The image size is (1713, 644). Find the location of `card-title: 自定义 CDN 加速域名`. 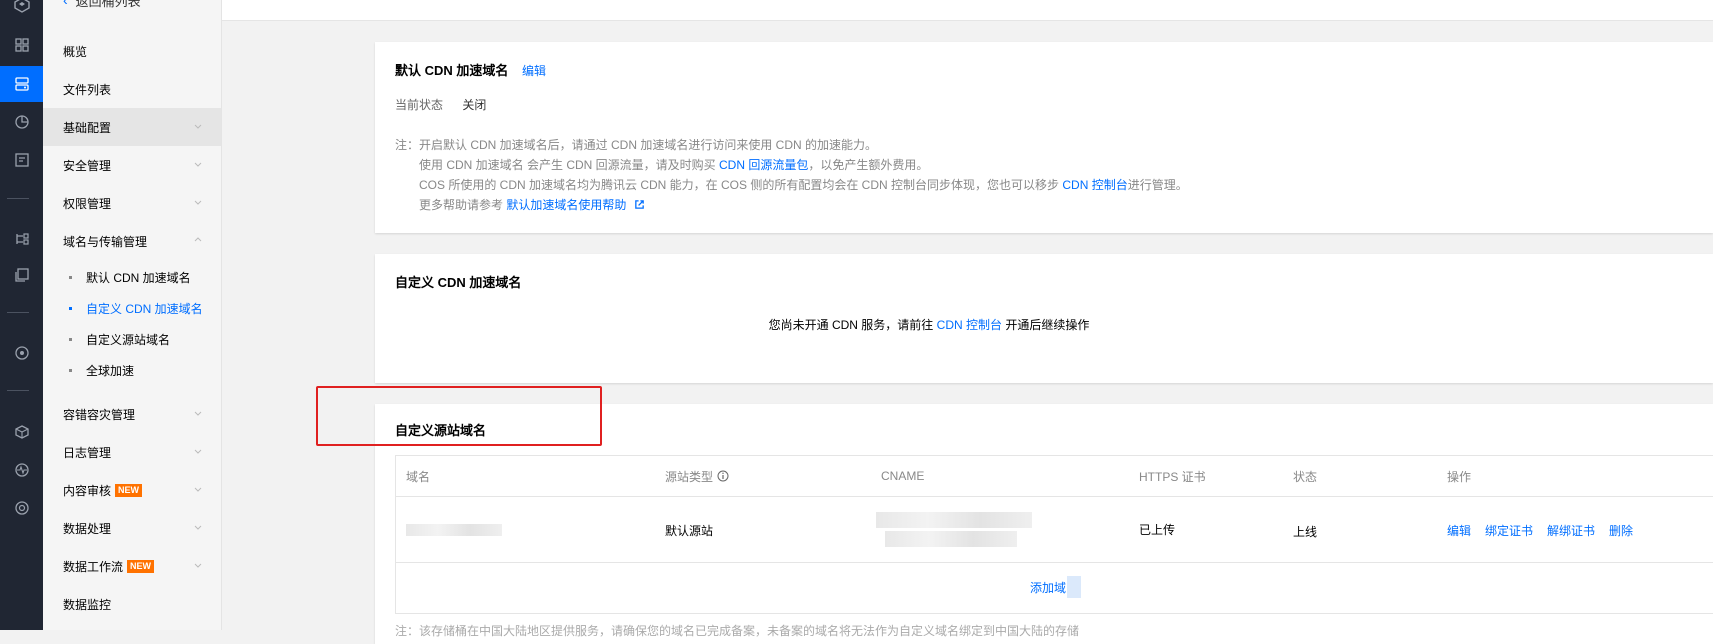

card-title: 自定义 CDN 加速域名 is located at coordinates (458, 282).